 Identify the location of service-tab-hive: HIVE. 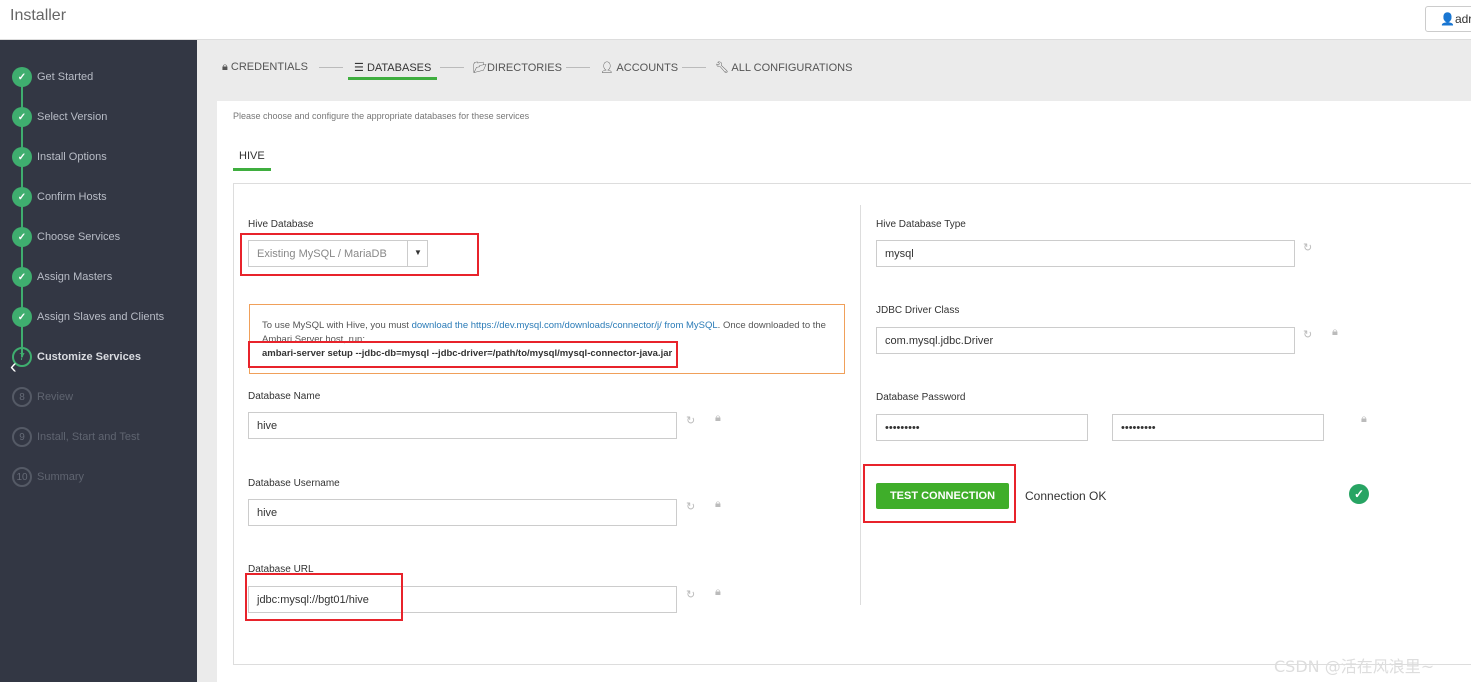
(252, 159).